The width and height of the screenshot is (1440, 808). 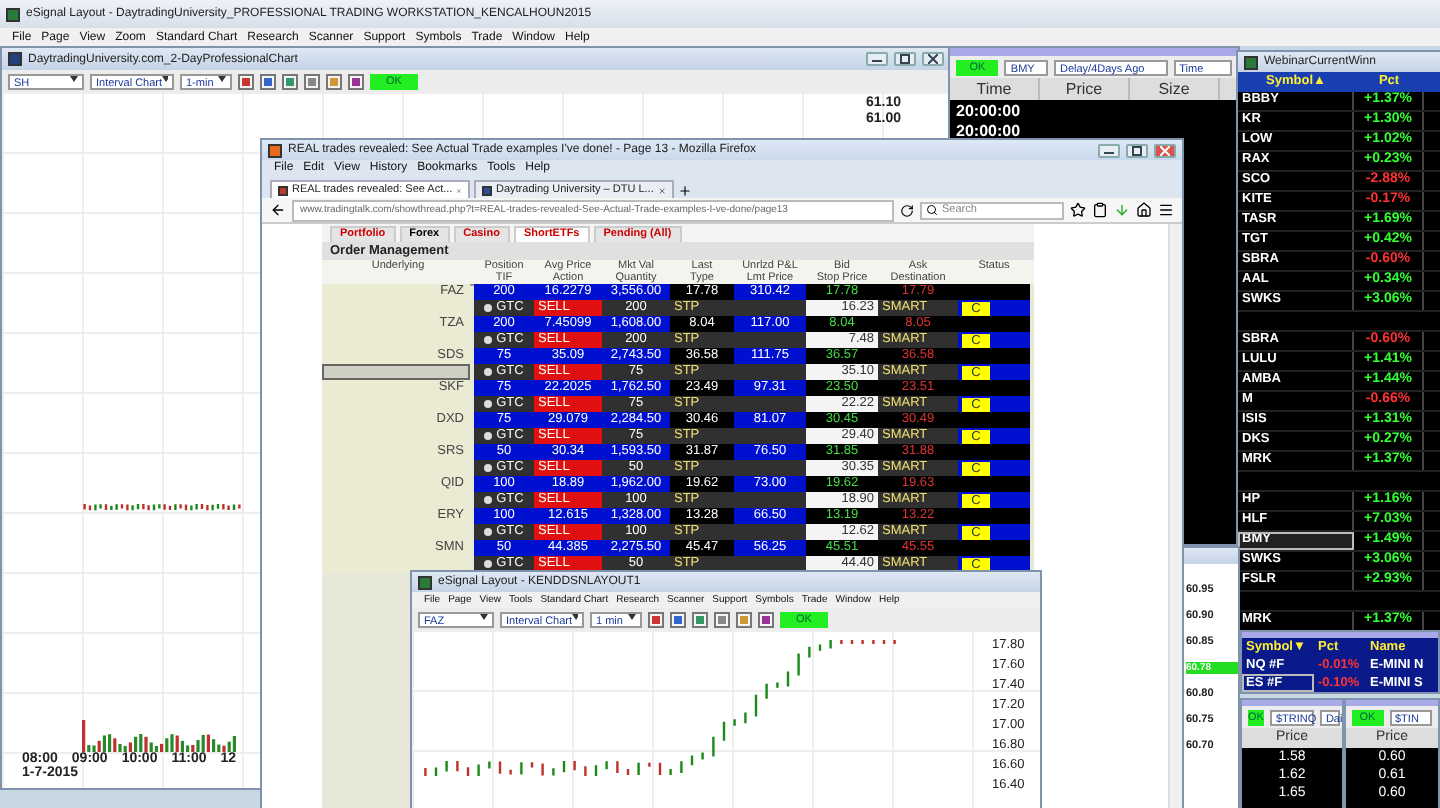 I want to click on back-icon, so click(x=278, y=210).